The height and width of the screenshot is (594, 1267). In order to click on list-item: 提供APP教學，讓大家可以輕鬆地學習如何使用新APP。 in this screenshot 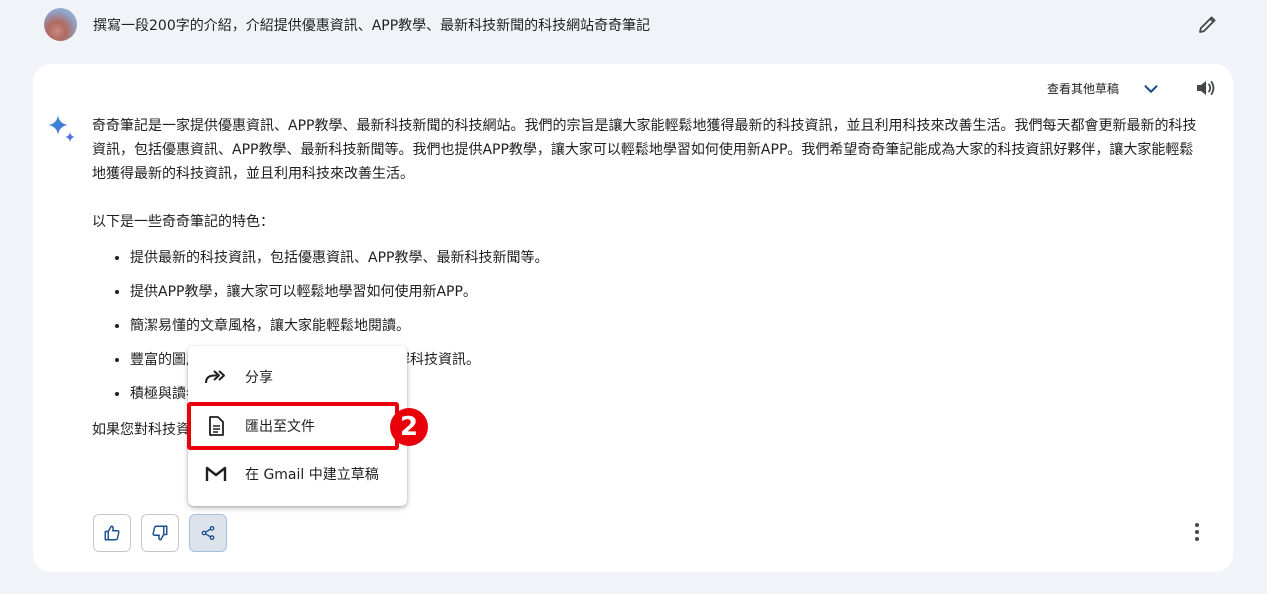, I will do `click(666, 292)`.